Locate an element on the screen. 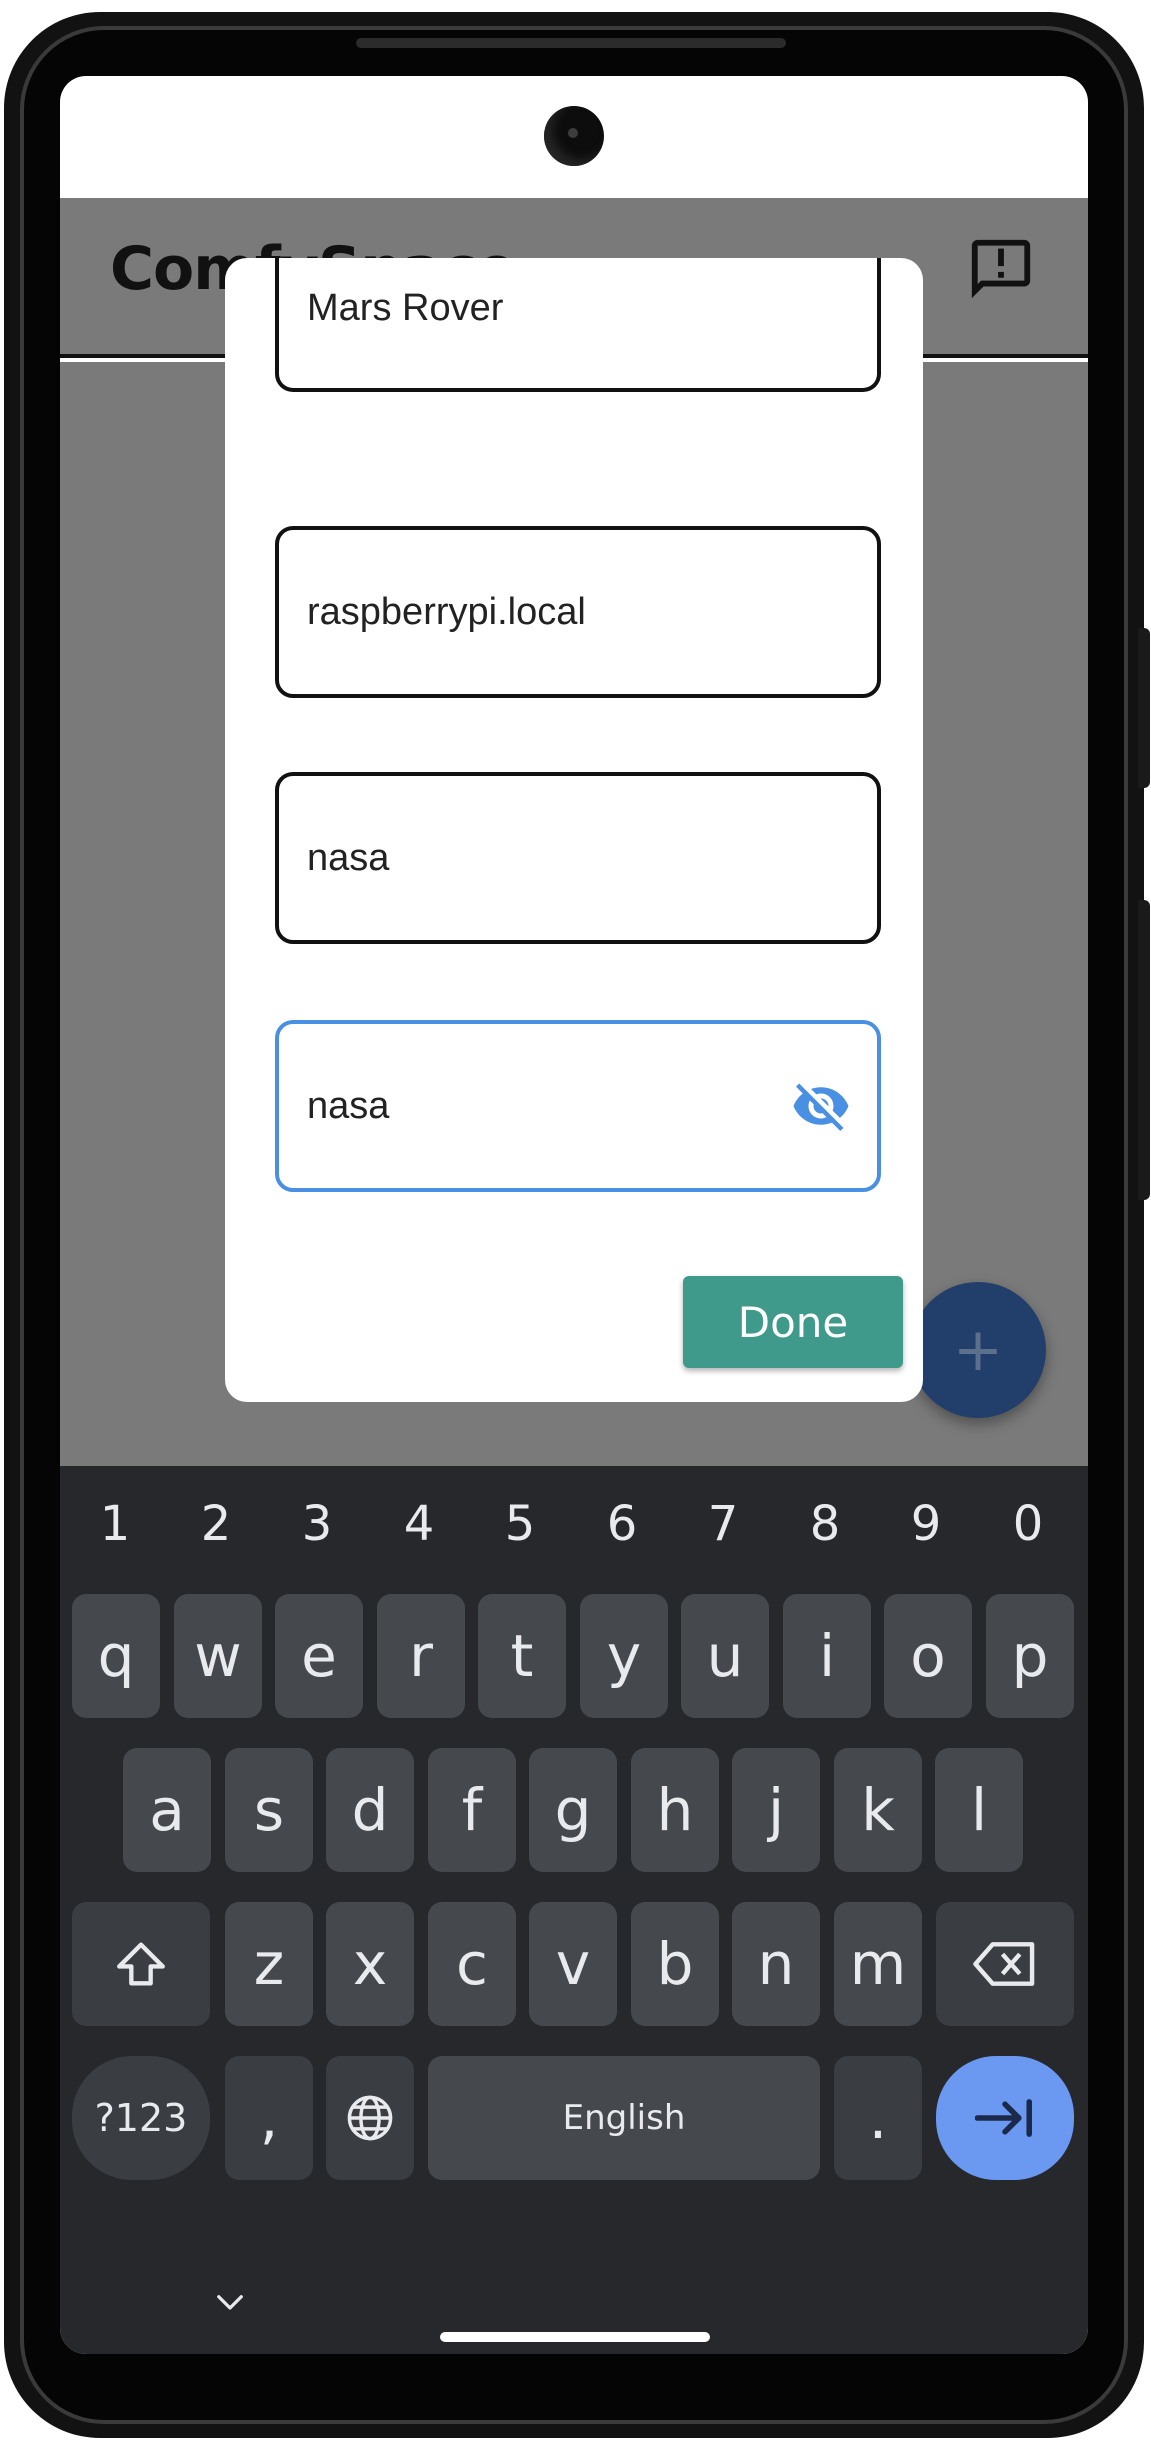 This screenshot has height=2442, width=1151. globe-icon is located at coordinates (370, 2118).